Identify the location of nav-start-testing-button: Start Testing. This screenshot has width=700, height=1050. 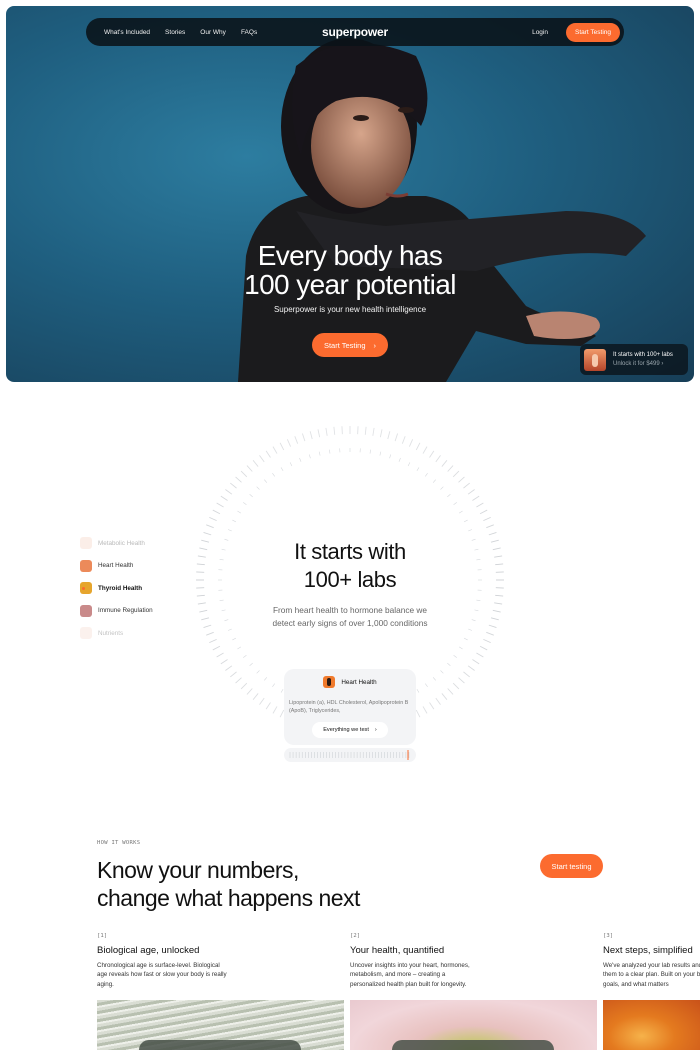
(592, 32).